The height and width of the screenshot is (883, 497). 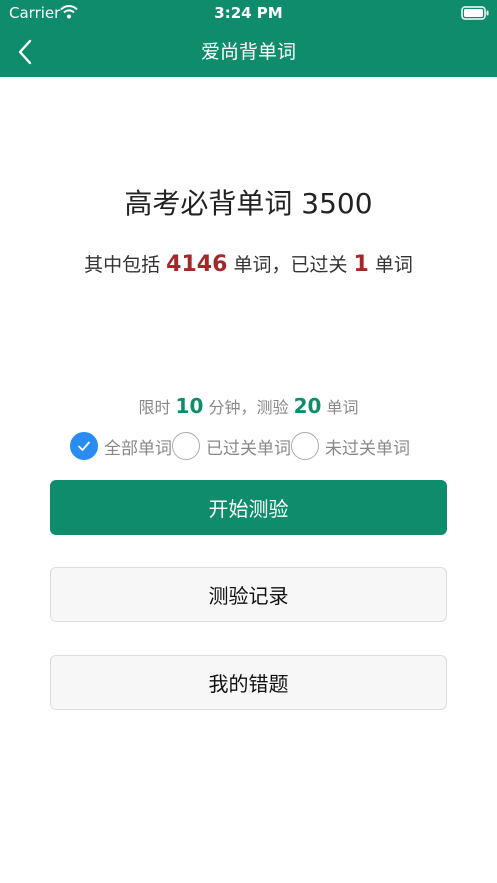 What do you see at coordinates (248, 448) in the screenshot?
I see `filter-label: 已过关单词` at bounding box center [248, 448].